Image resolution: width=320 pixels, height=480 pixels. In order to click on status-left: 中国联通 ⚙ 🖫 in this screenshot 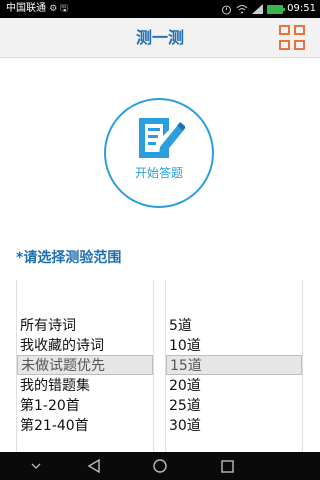, I will do `click(37, 9)`.